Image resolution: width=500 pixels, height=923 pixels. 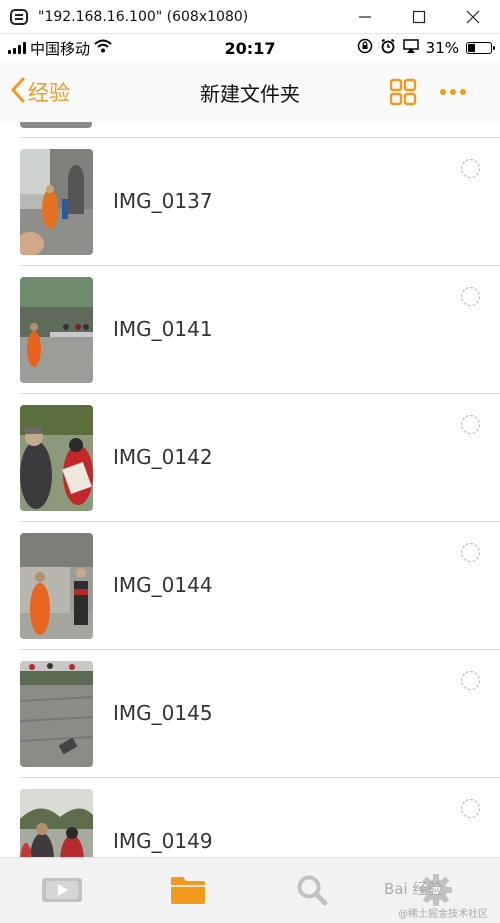 I want to click on page-title: 新建文件夹, so click(x=250, y=93).